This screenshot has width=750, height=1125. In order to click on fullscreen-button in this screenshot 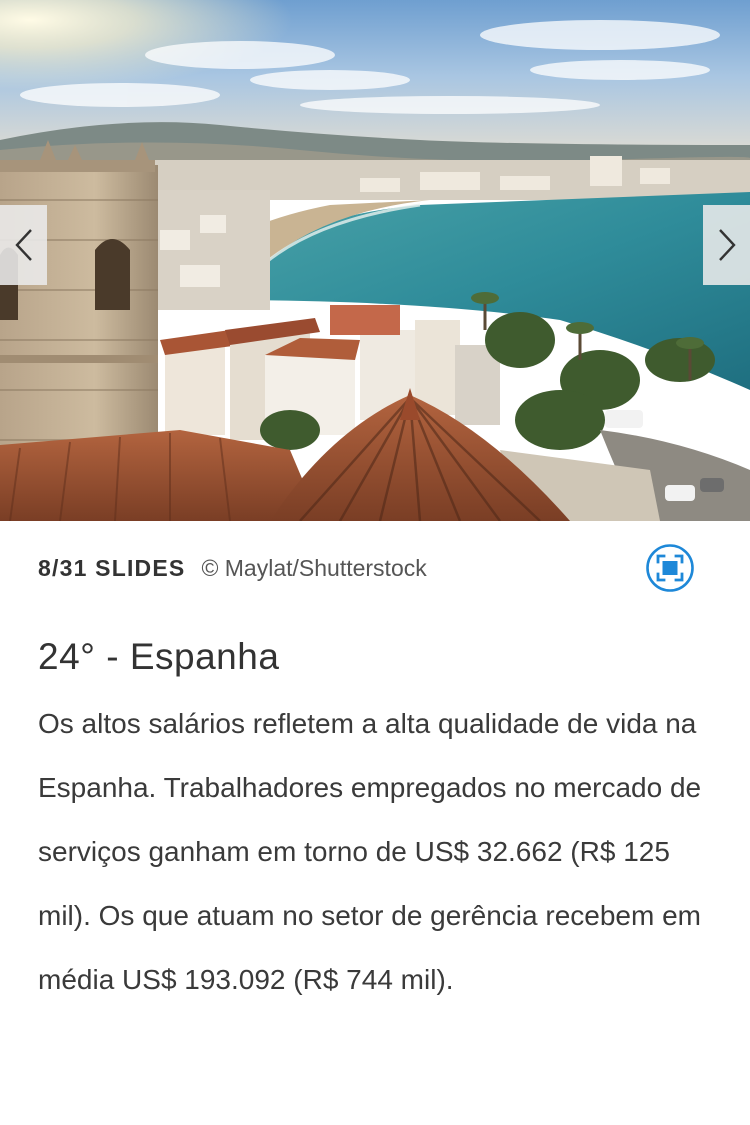, I will do `click(670, 568)`.